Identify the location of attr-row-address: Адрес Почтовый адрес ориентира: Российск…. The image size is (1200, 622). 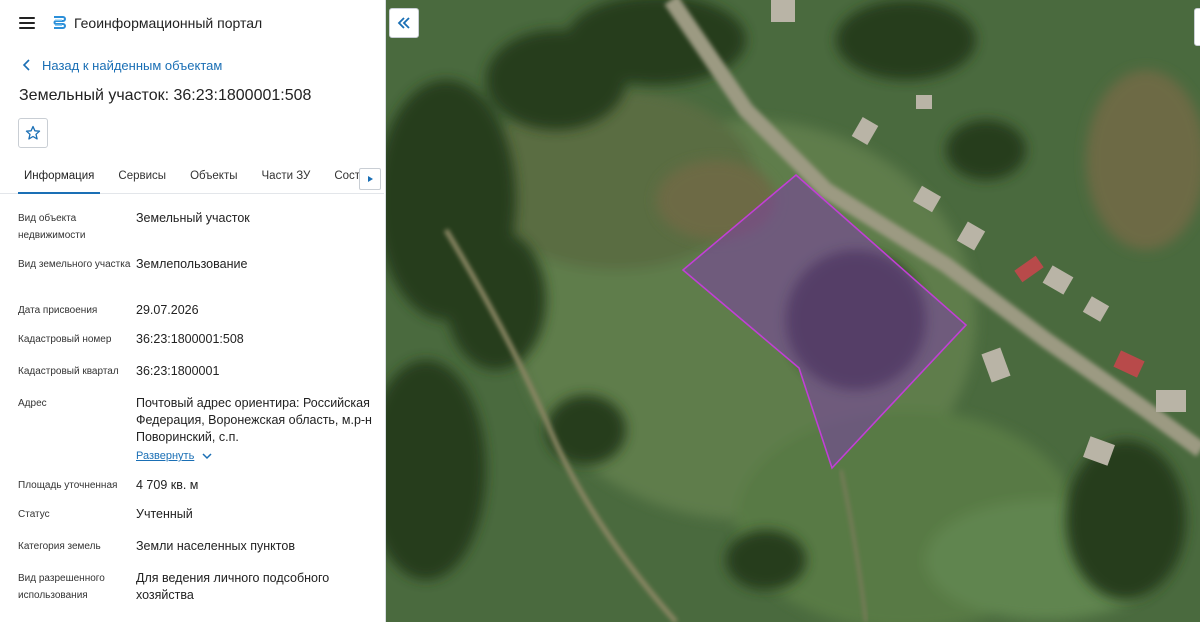
(198, 430).